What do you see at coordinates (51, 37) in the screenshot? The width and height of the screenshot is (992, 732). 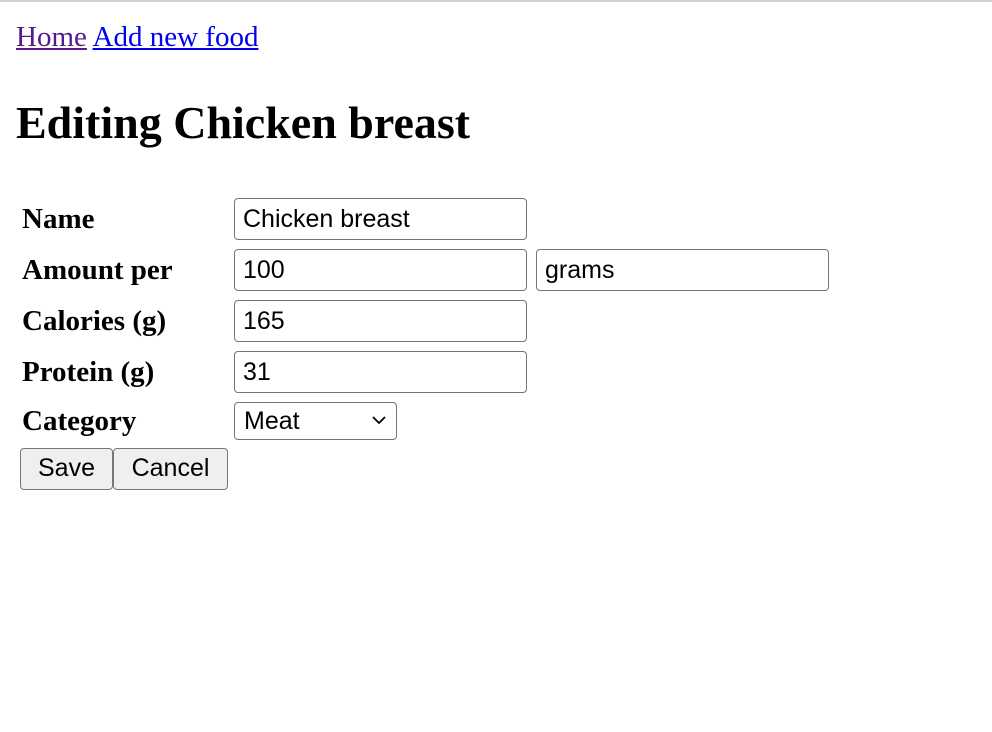 I see `home-link: Home` at bounding box center [51, 37].